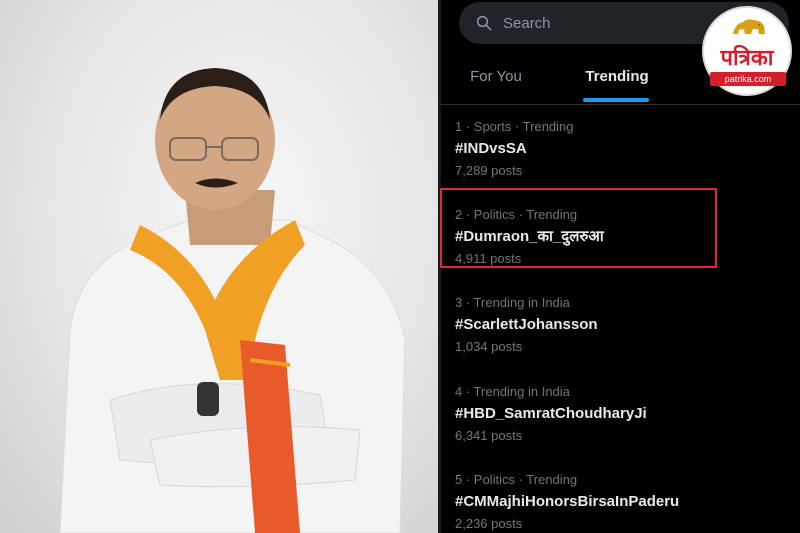 The image size is (800, 533). What do you see at coordinates (489, 523) in the screenshot?
I see `trend-post-count: 2,236 posts` at bounding box center [489, 523].